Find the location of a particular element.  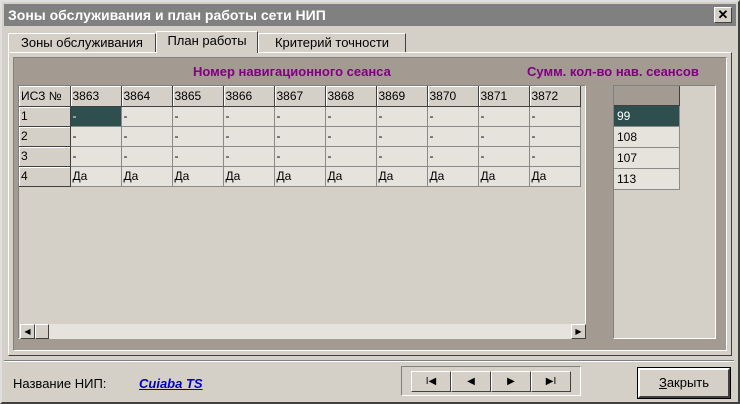

horizontal-scrollbar: ◀ ▶ is located at coordinates (303, 331).